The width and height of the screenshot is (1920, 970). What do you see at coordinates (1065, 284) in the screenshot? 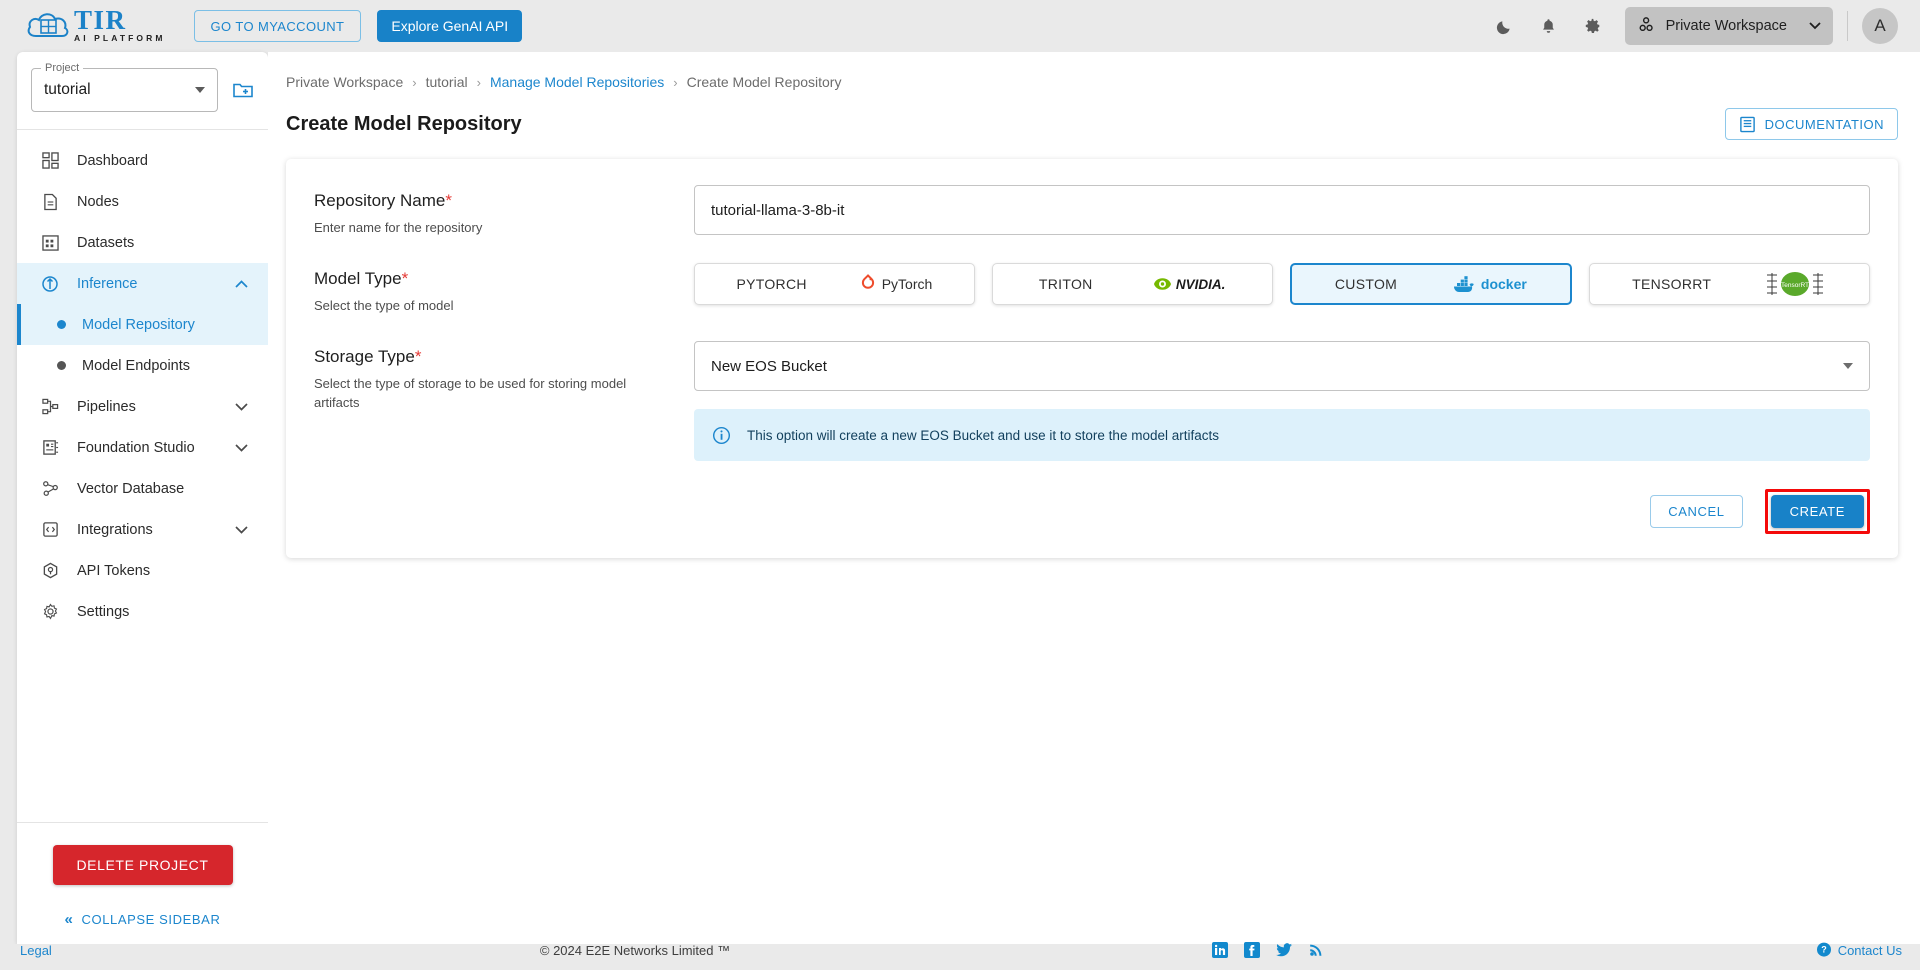
I see `model-type-name: TRITON` at bounding box center [1065, 284].